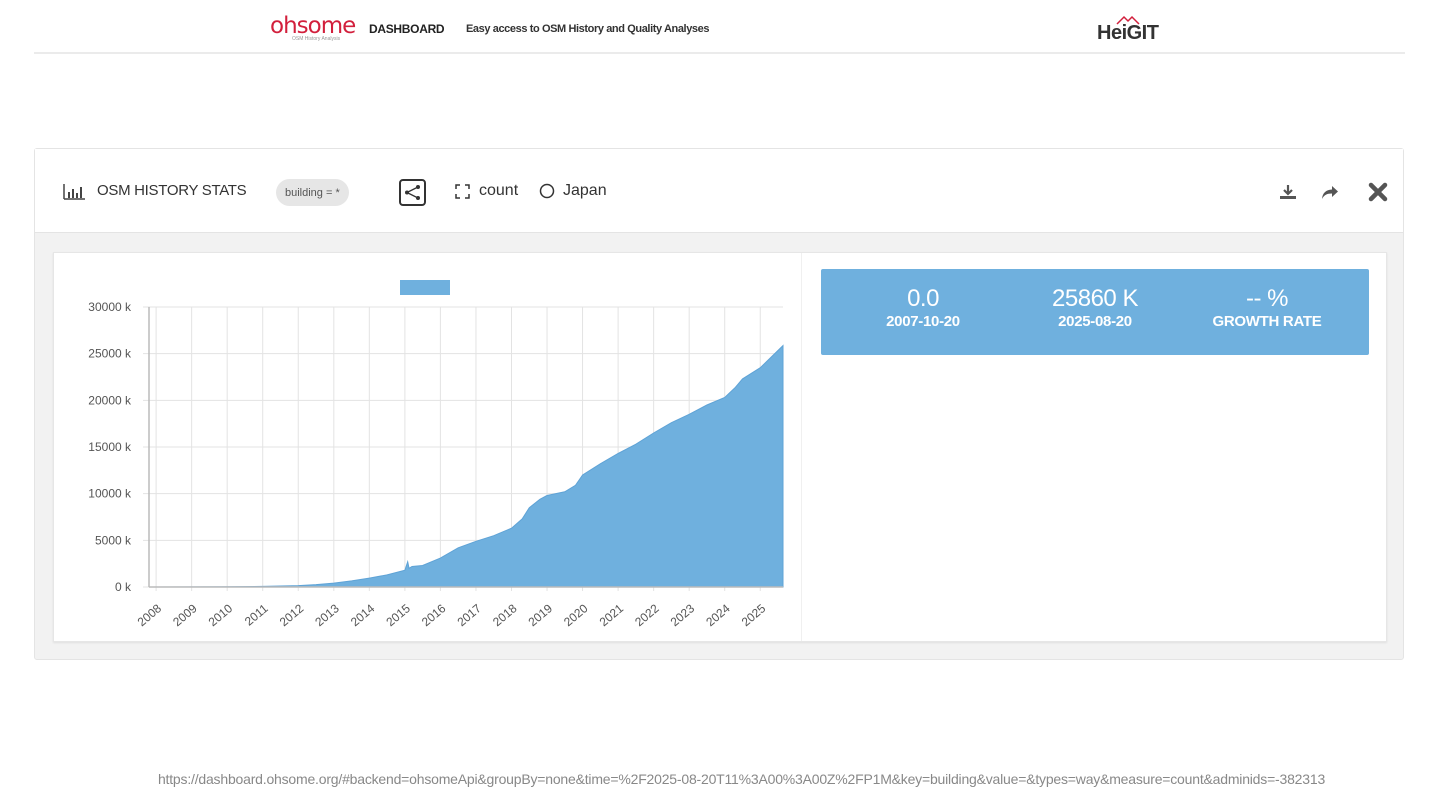  I want to click on measure-selector: count, so click(486, 191).